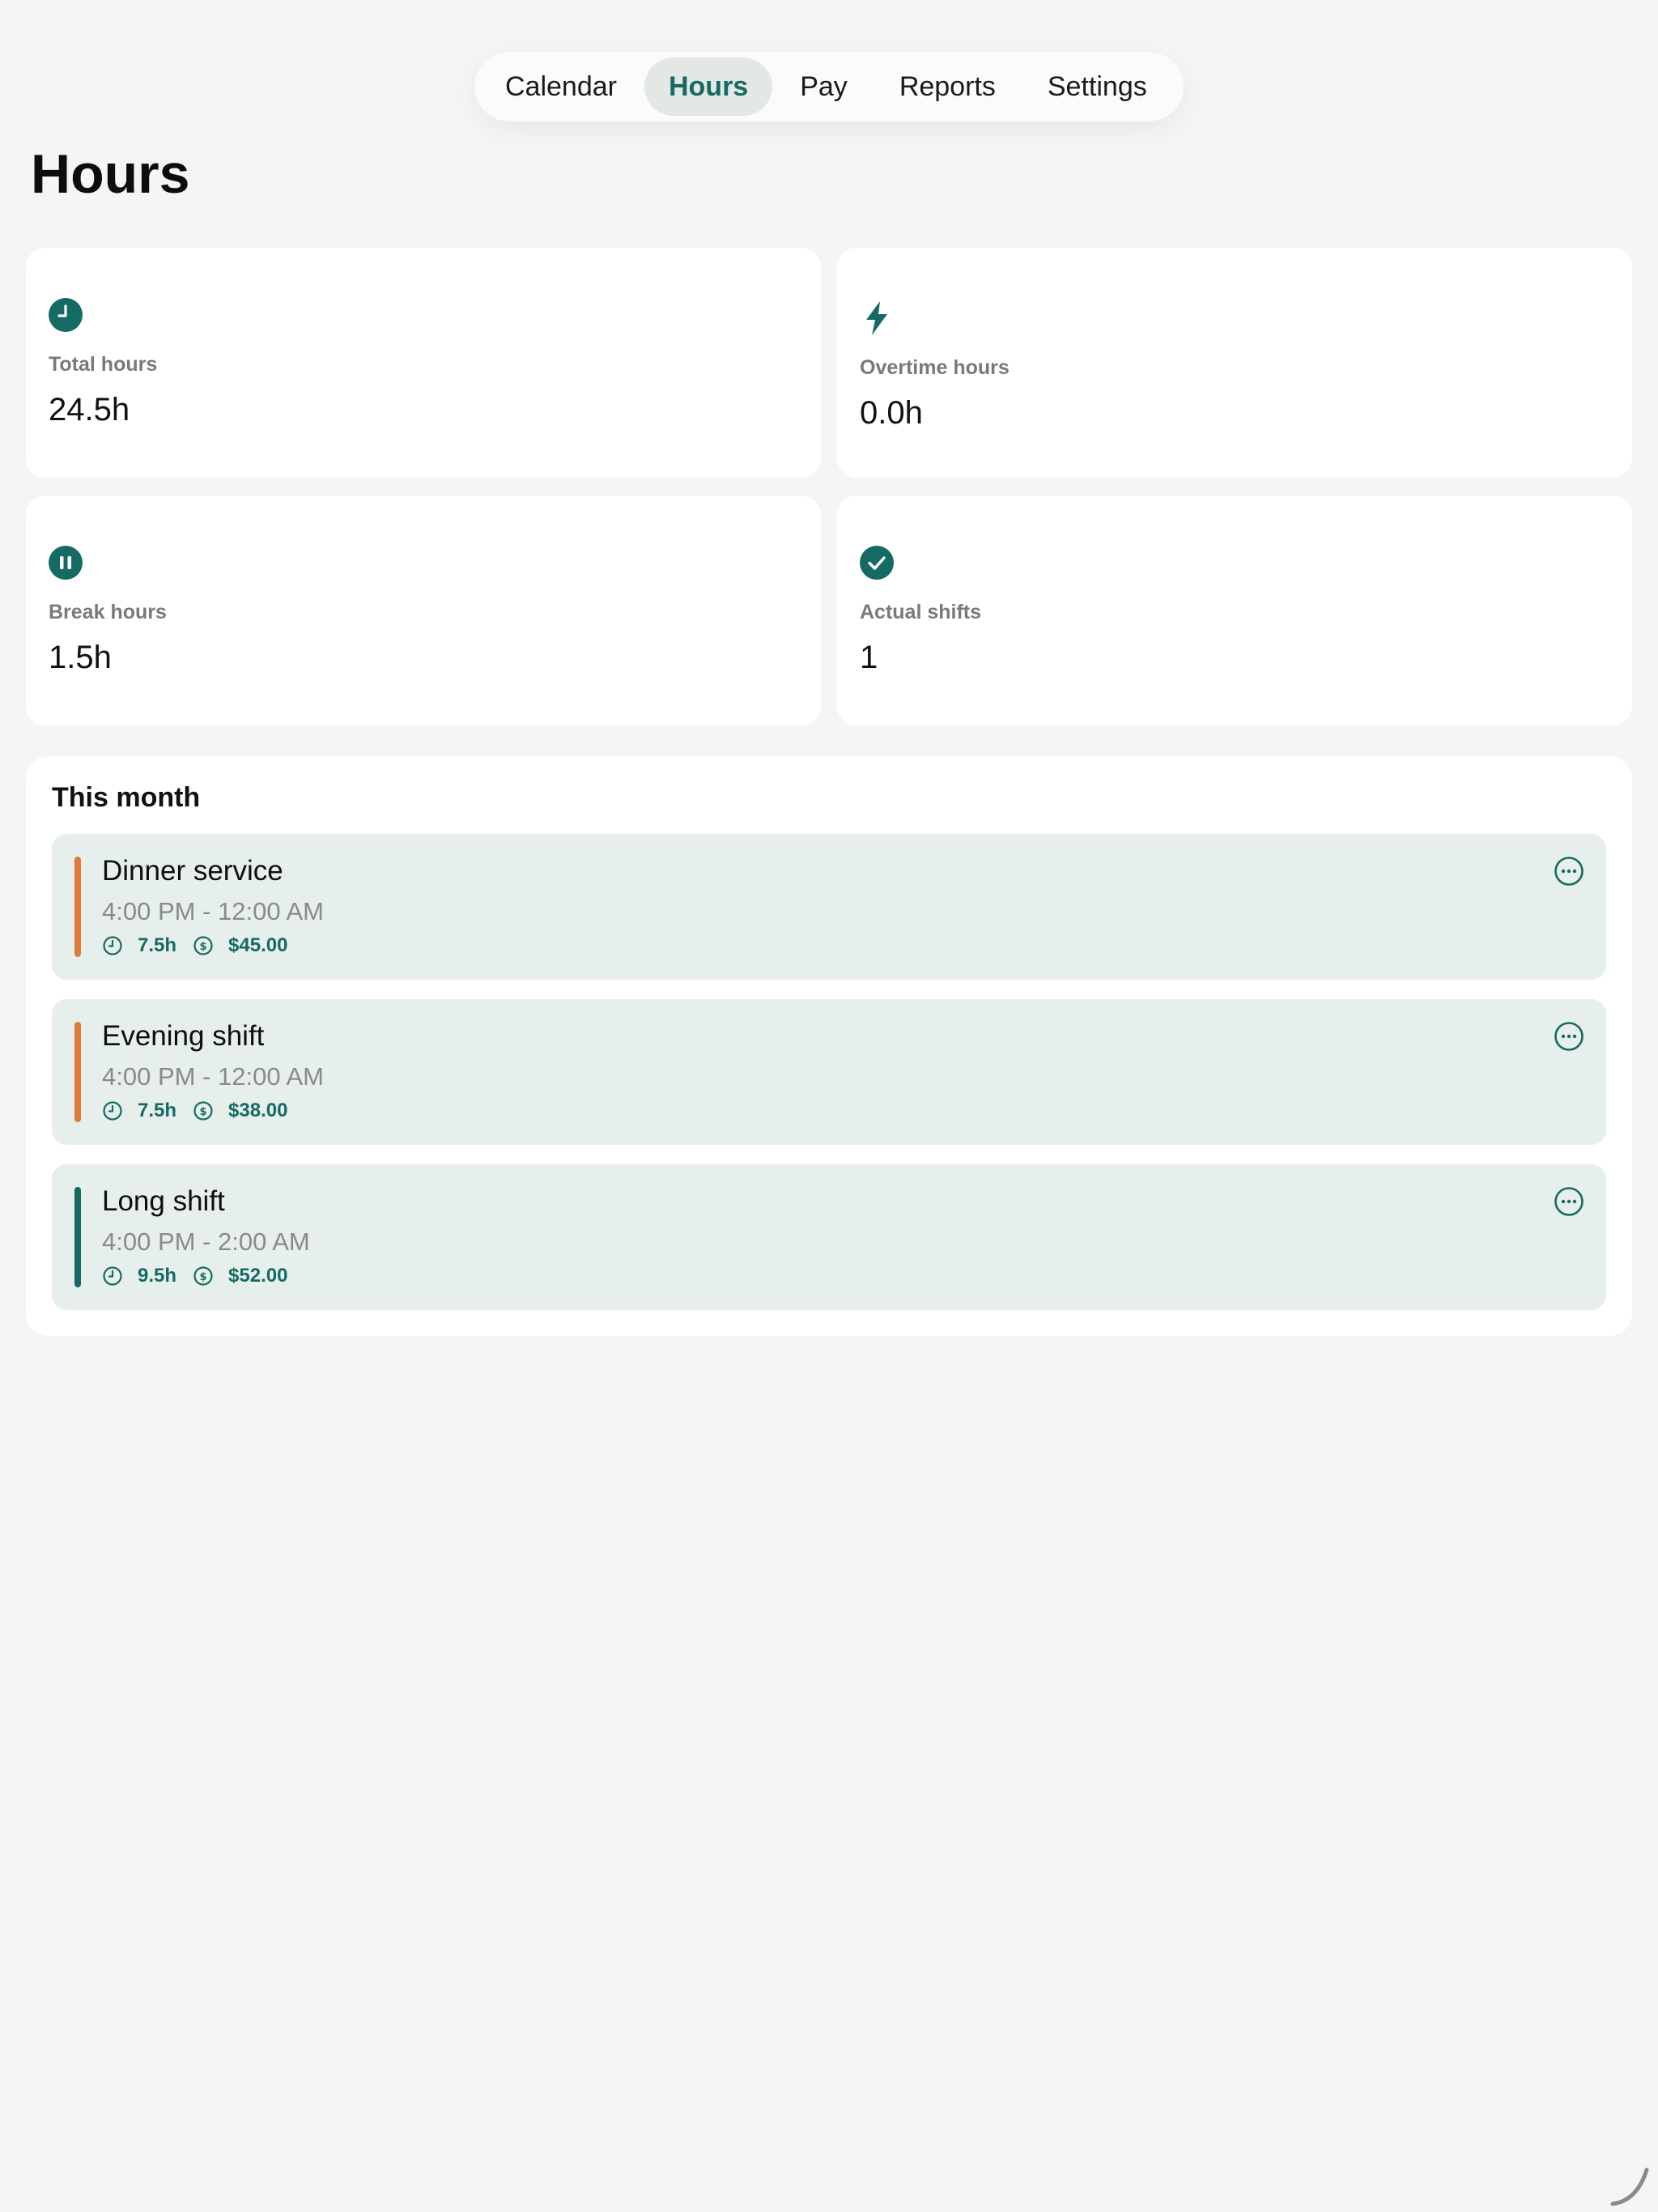  I want to click on shift-meta: 9.5h $ $52.00, so click(194, 1276).